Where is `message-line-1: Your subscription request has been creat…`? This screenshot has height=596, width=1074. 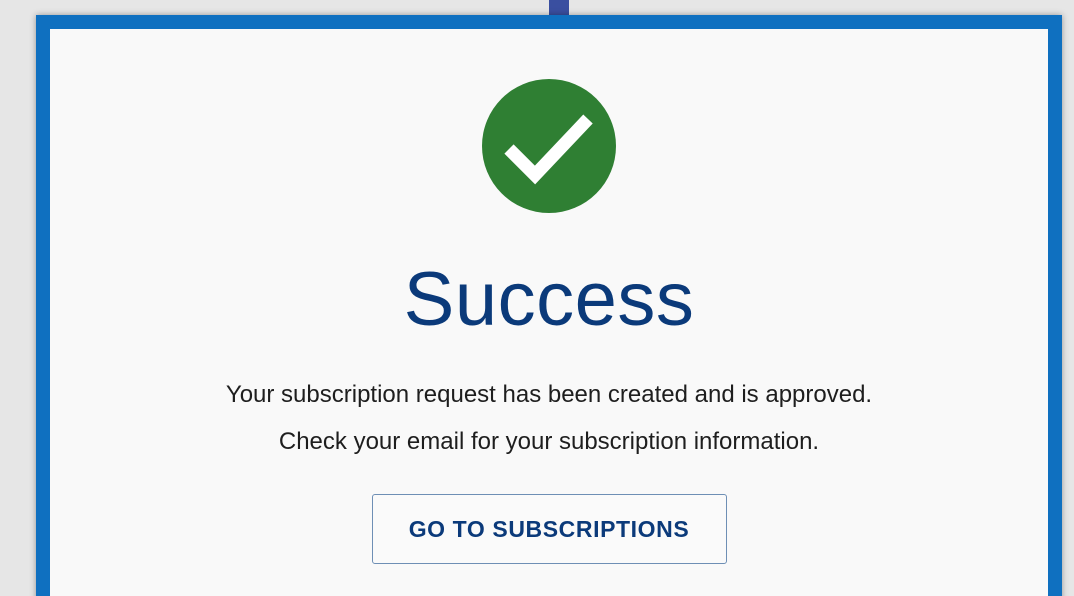
message-line-1: Your subscription request has been creat… is located at coordinates (549, 394).